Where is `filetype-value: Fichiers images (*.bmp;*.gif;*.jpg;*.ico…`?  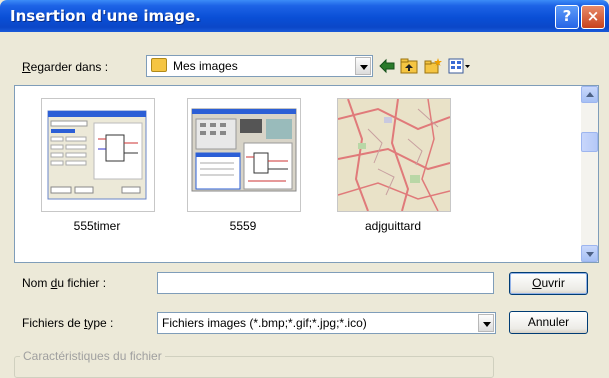
filetype-value: Fichiers images (*.bmp;*.gif;*.jpg;*.ico… is located at coordinates (264, 323).